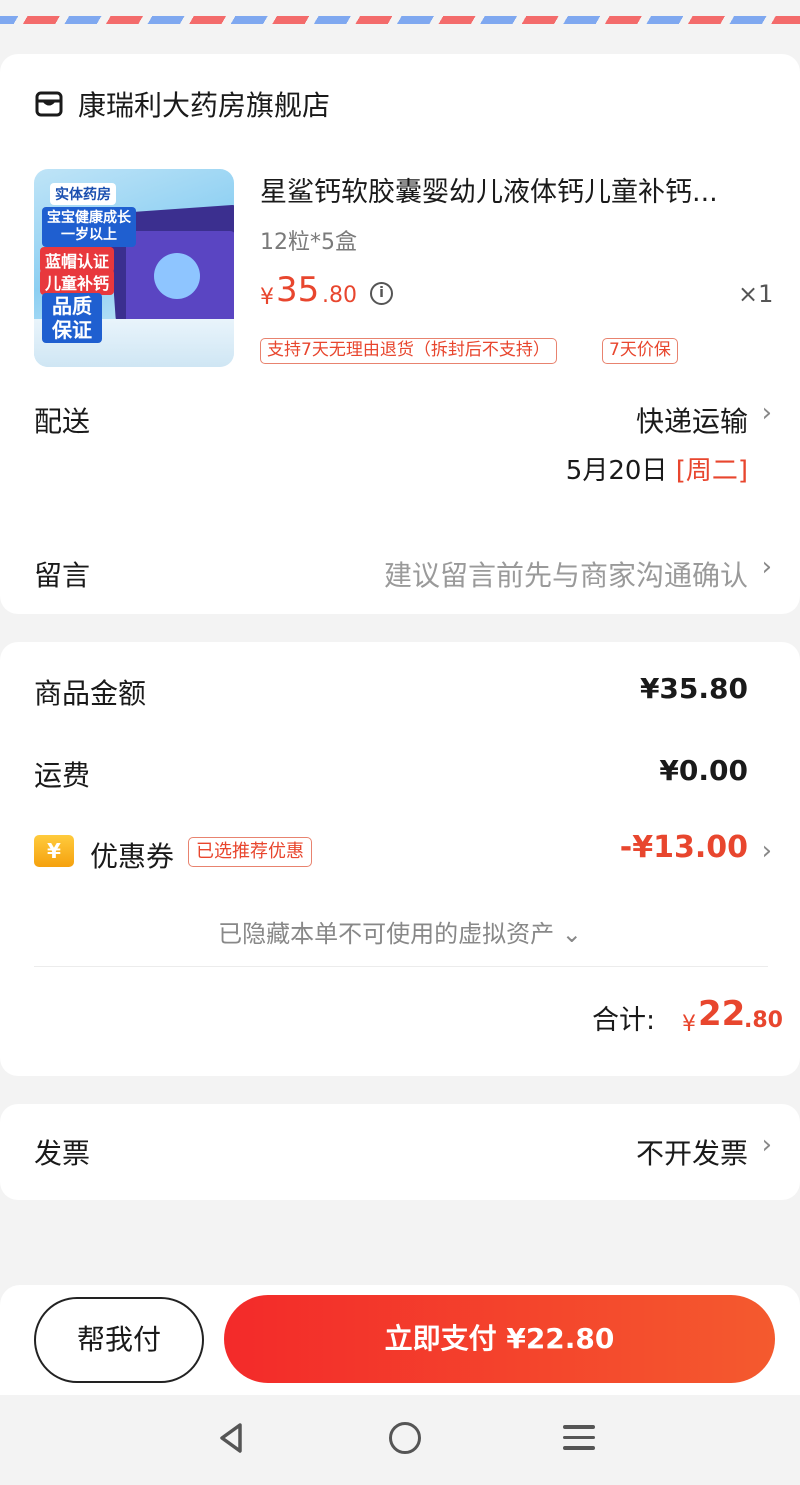 The height and width of the screenshot is (1485, 800). What do you see at coordinates (132, 855) in the screenshot?
I see `coupon-label: 优惠券` at bounding box center [132, 855].